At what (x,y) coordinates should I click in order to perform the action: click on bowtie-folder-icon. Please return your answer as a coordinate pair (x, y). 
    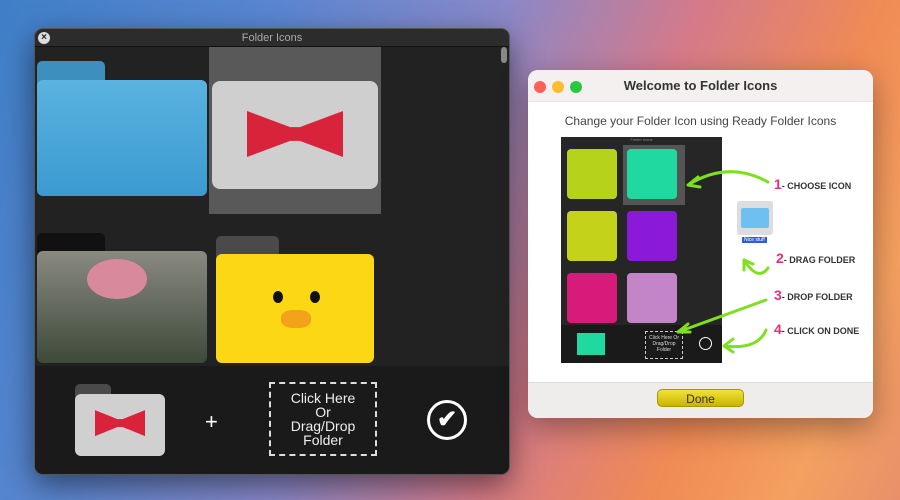
    Looking at the image, I should click on (295, 135).